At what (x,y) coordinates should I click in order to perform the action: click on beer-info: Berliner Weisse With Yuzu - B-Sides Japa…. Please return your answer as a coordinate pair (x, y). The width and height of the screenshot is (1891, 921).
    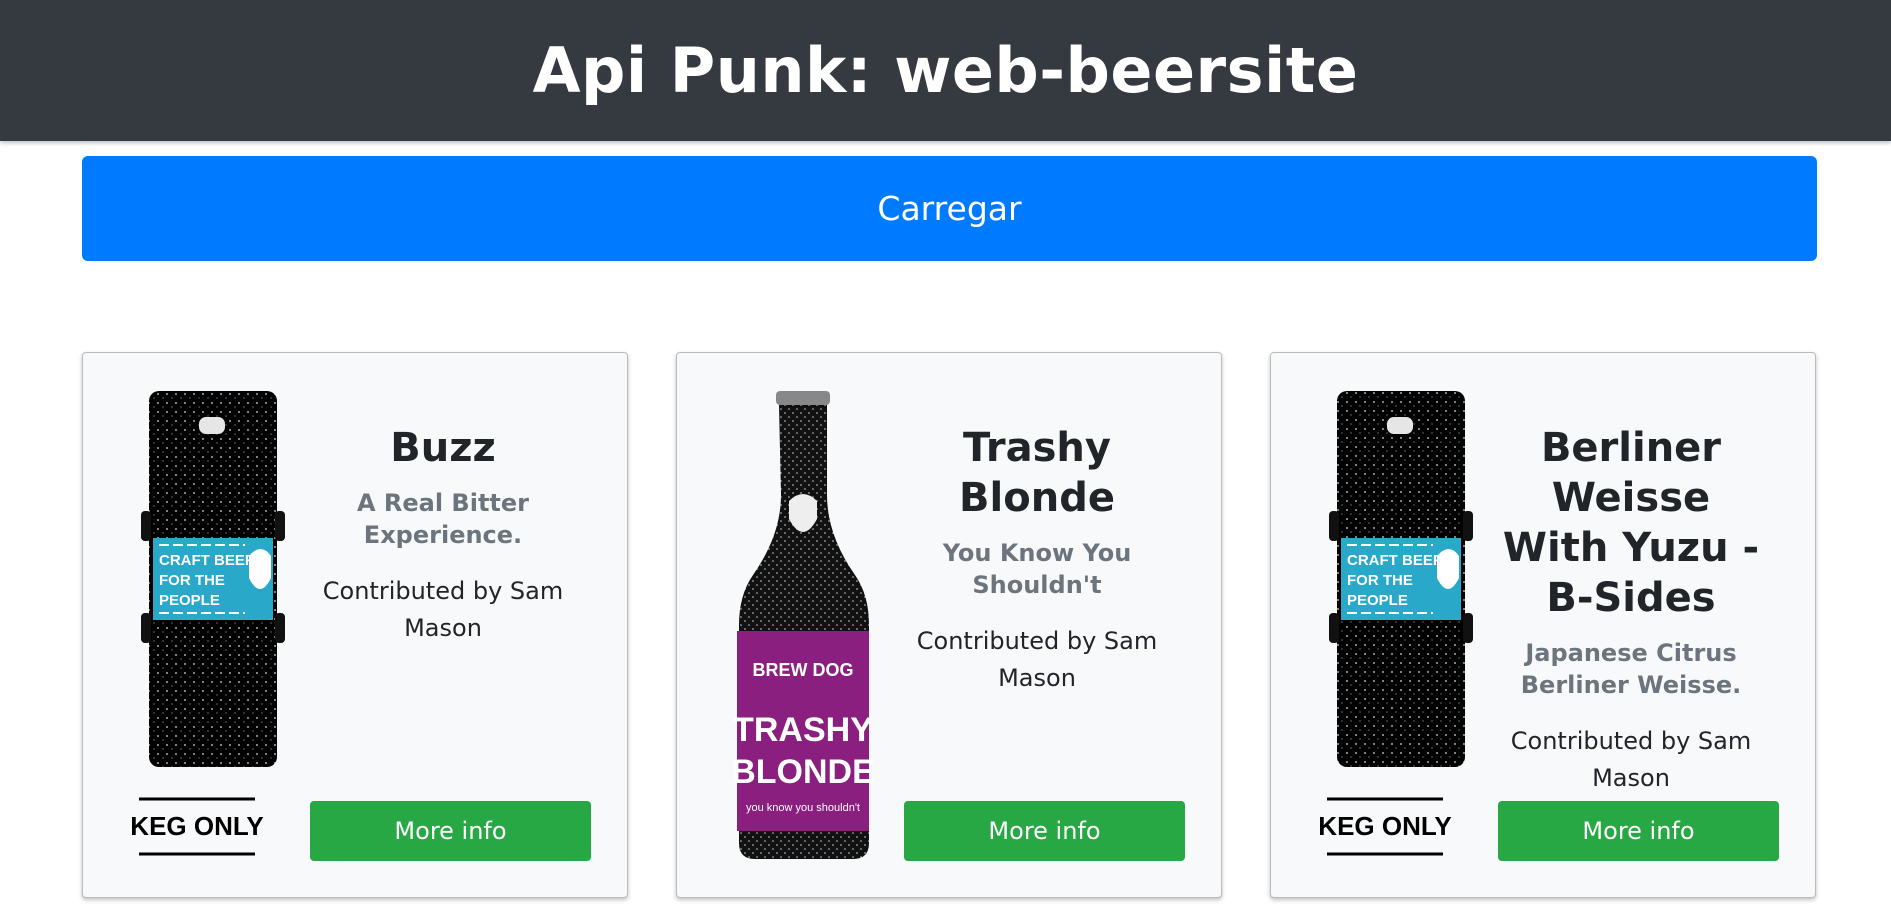
    Looking at the image, I should click on (1631, 610).